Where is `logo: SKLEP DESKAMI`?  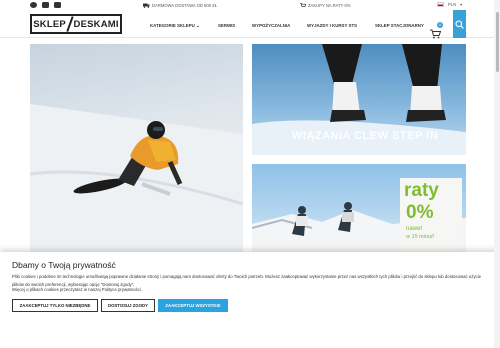
logo: SKLEP DESKAMI is located at coordinates (76, 24).